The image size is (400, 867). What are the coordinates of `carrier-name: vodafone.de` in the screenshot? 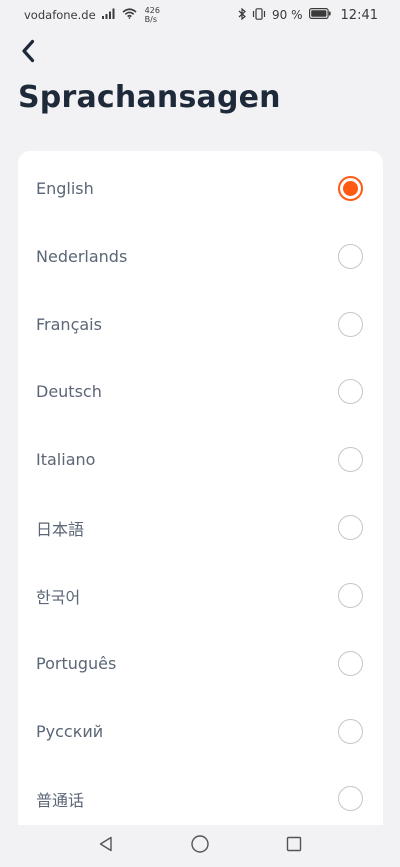 It's located at (60, 15).